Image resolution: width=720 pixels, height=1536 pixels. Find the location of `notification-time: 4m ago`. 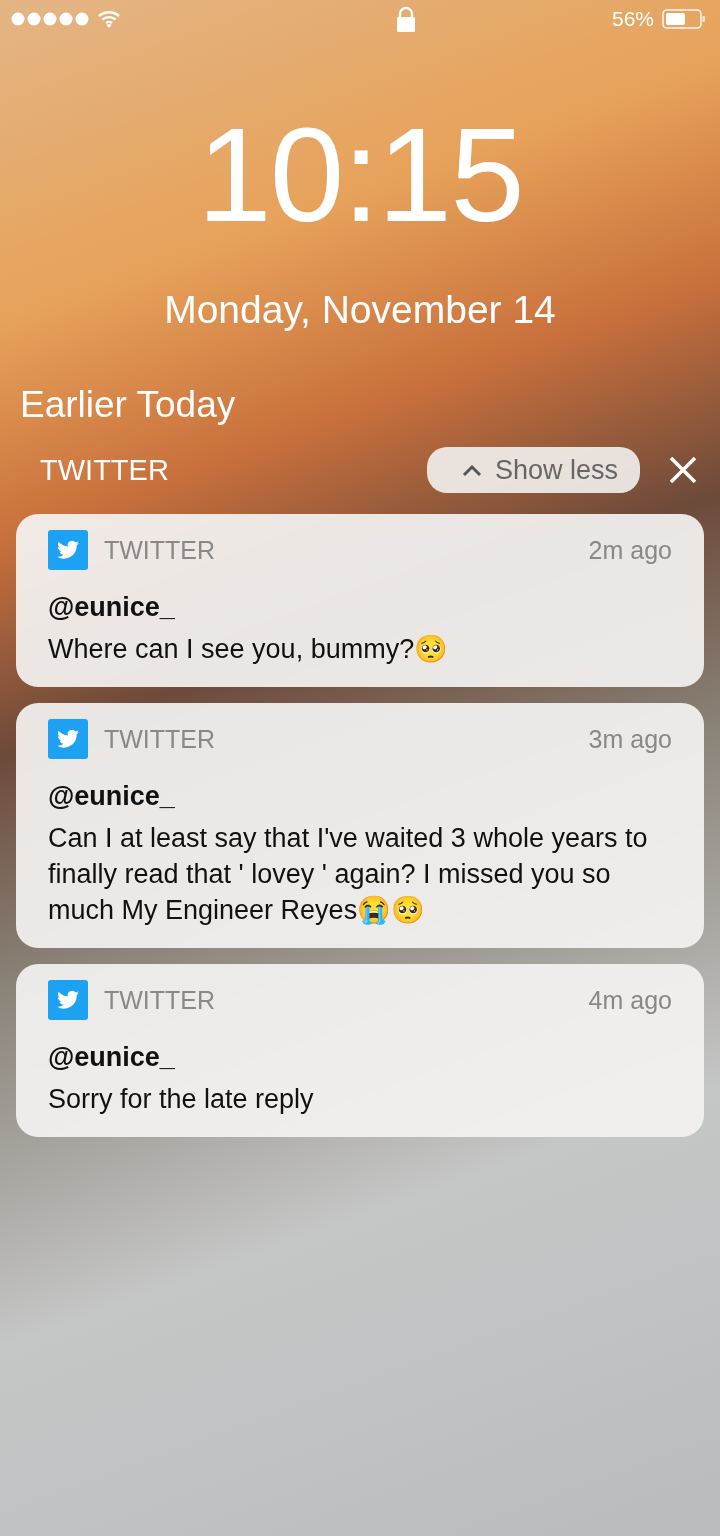

notification-time: 4m ago is located at coordinates (630, 1000).